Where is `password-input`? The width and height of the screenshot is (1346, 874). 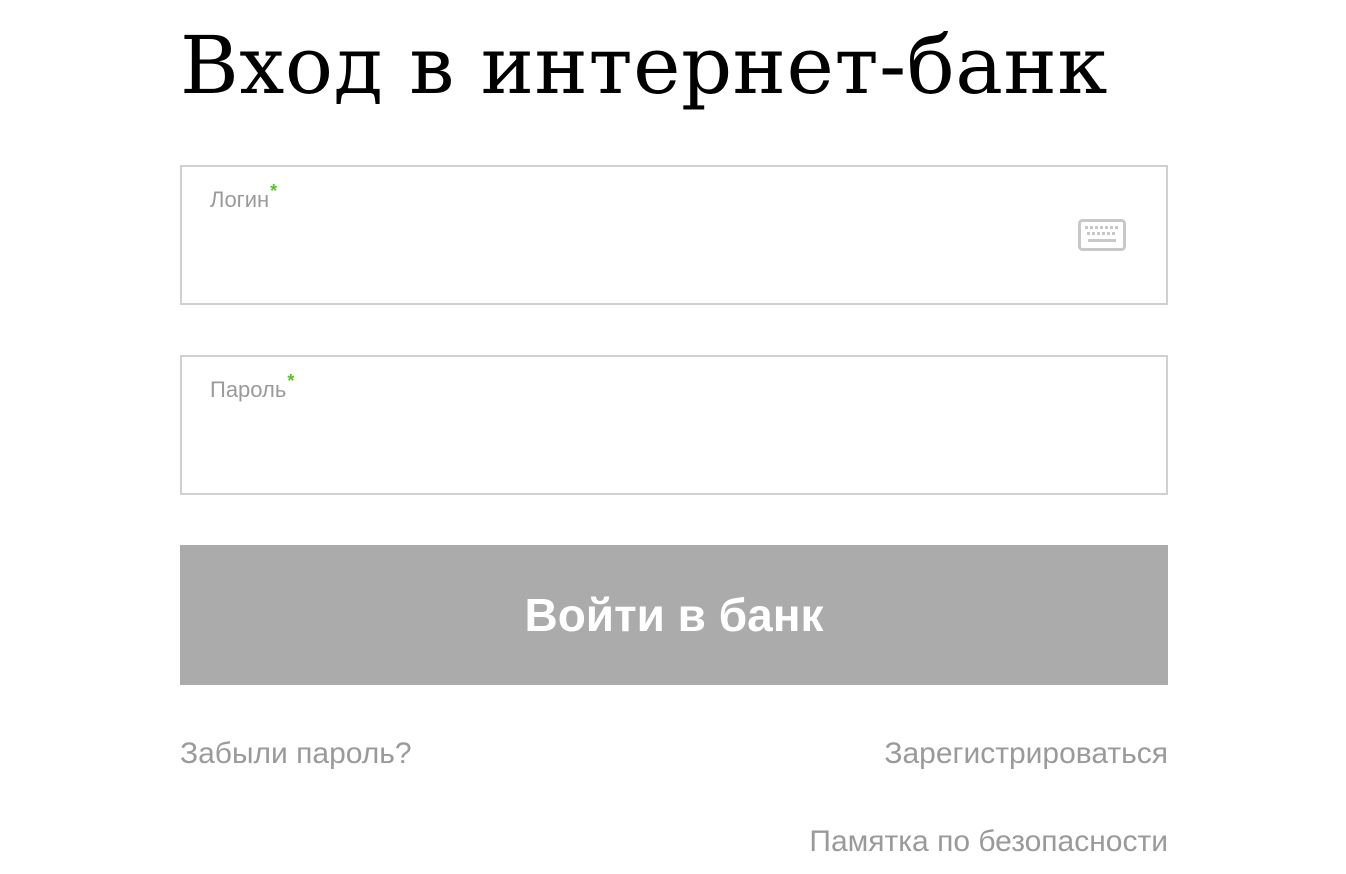 password-input is located at coordinates (674, 442).